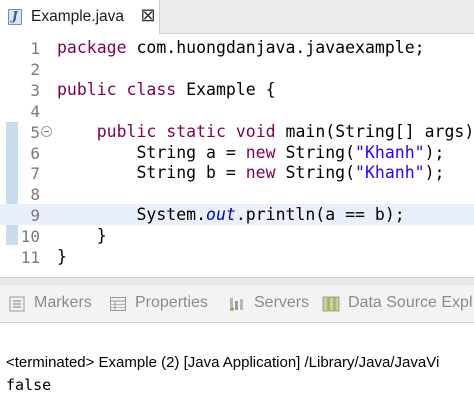 Image resolution: width=474 pixels, height=402 pixels. What do you see at coordinates (35, 216) in the screenshot?
I see `line-number: 9` at bounding box center [35, 216].